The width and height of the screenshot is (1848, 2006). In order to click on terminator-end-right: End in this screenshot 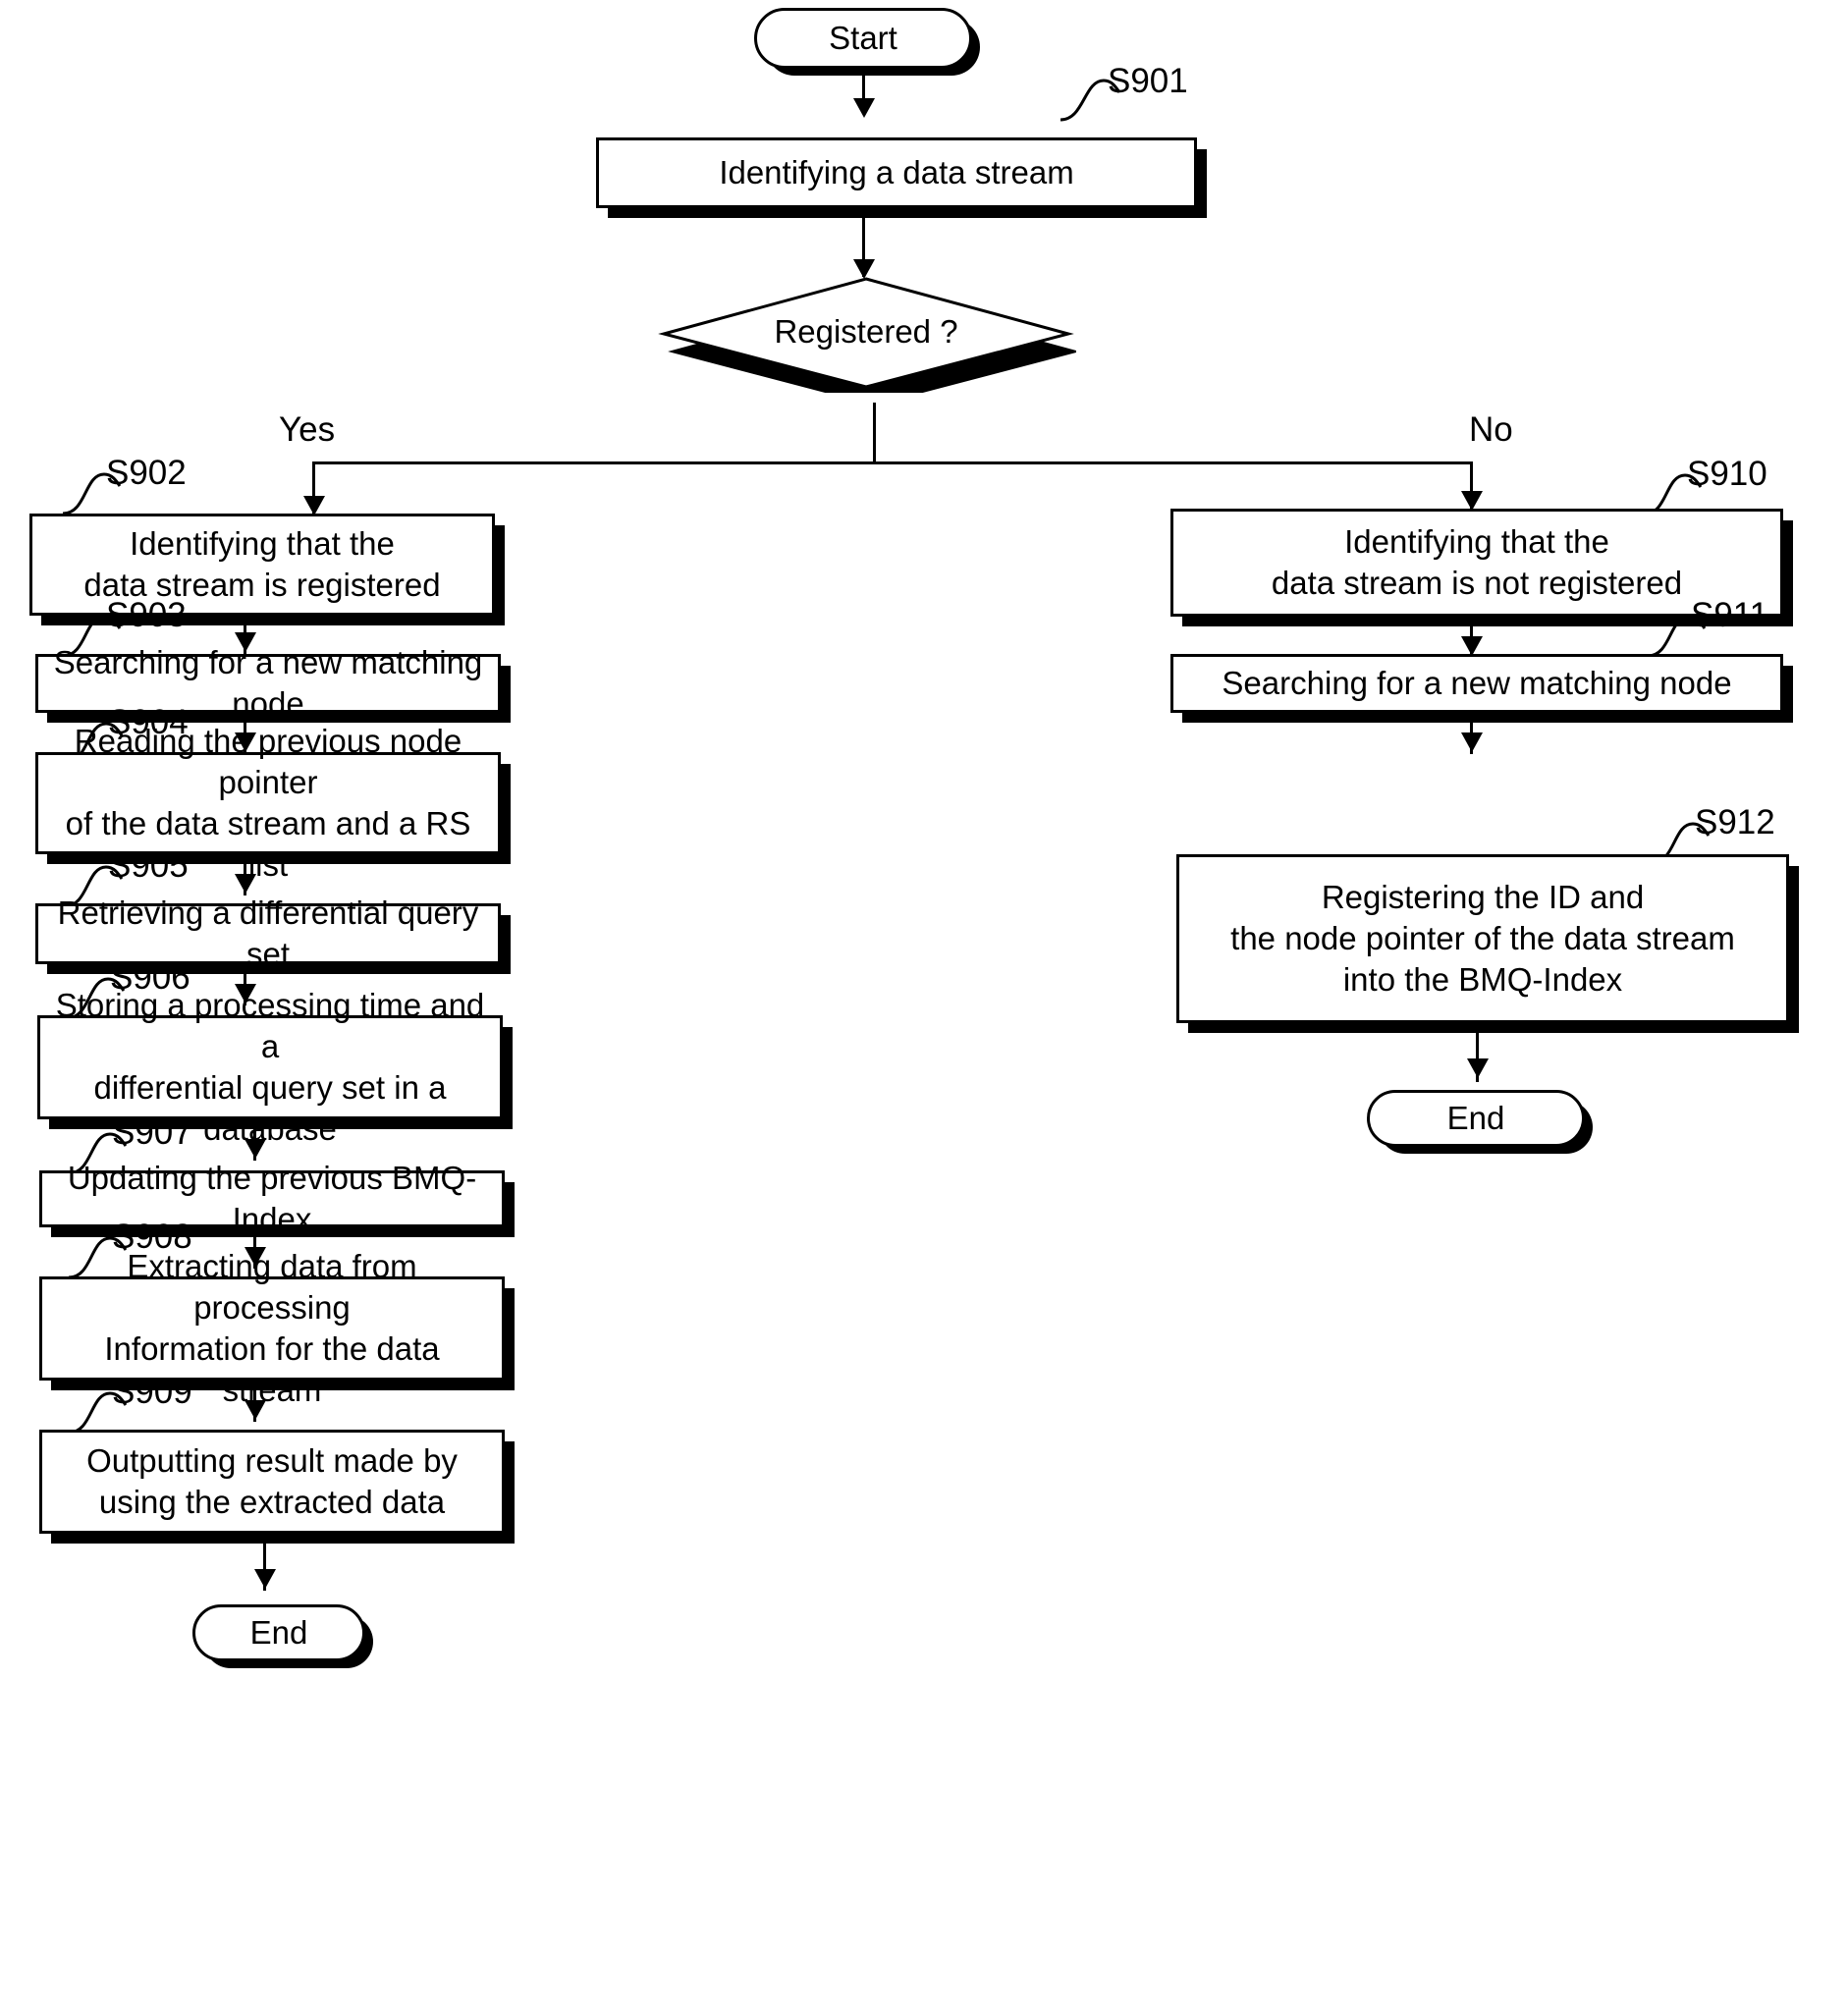, I will do `click(1476, 1119)`.